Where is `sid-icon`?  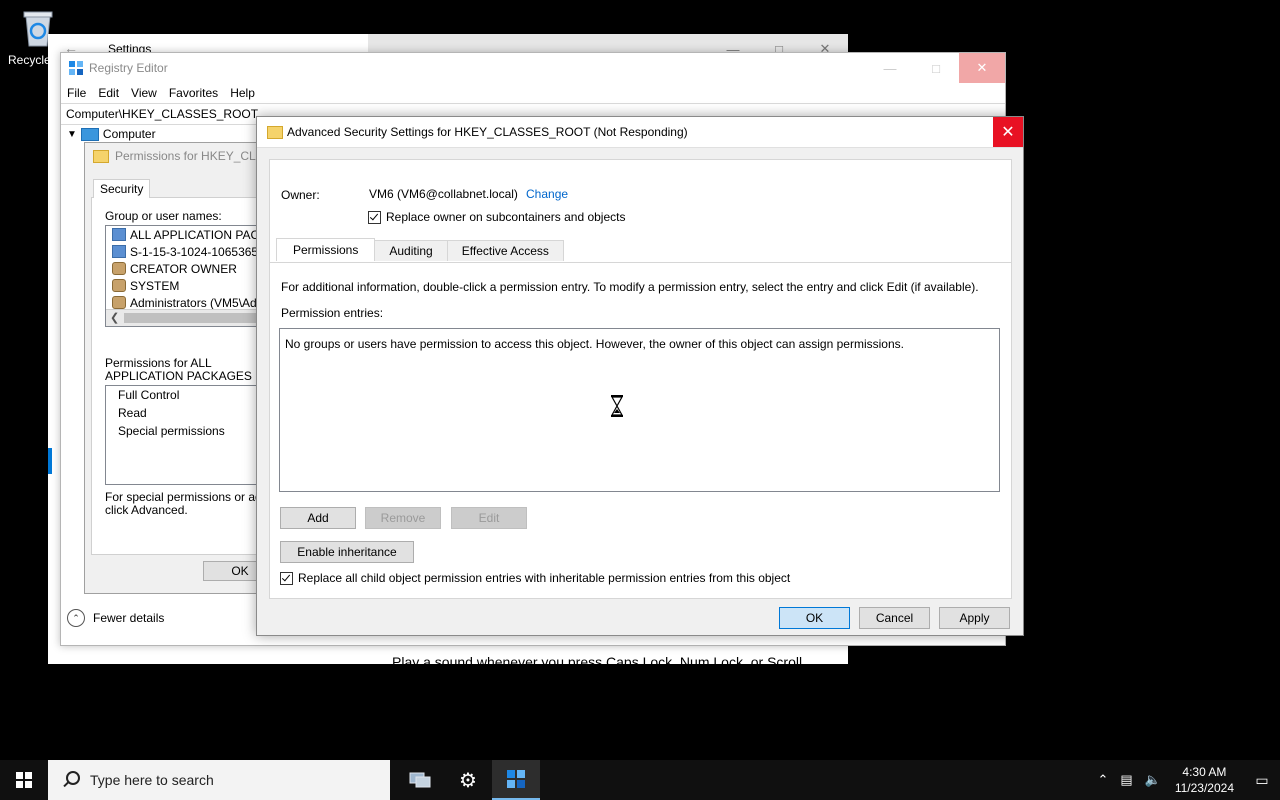
sid-icon is located at coordinates (119, 251).